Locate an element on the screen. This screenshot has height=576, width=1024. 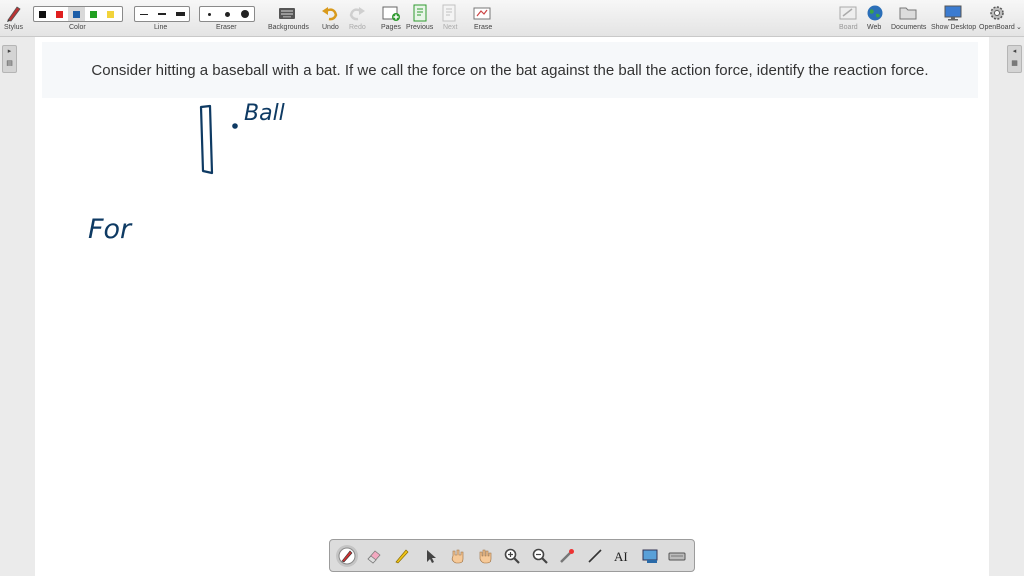
pointer-icon is located at coordinates (431, 556).